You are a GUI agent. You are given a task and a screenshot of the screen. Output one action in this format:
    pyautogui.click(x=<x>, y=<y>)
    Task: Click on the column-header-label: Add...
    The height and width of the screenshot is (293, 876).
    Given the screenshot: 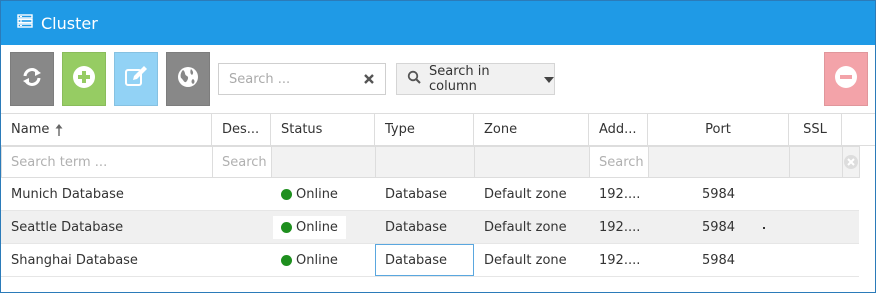 What is the action you would take?
    pyautogui.click(x=618, y=129)
    